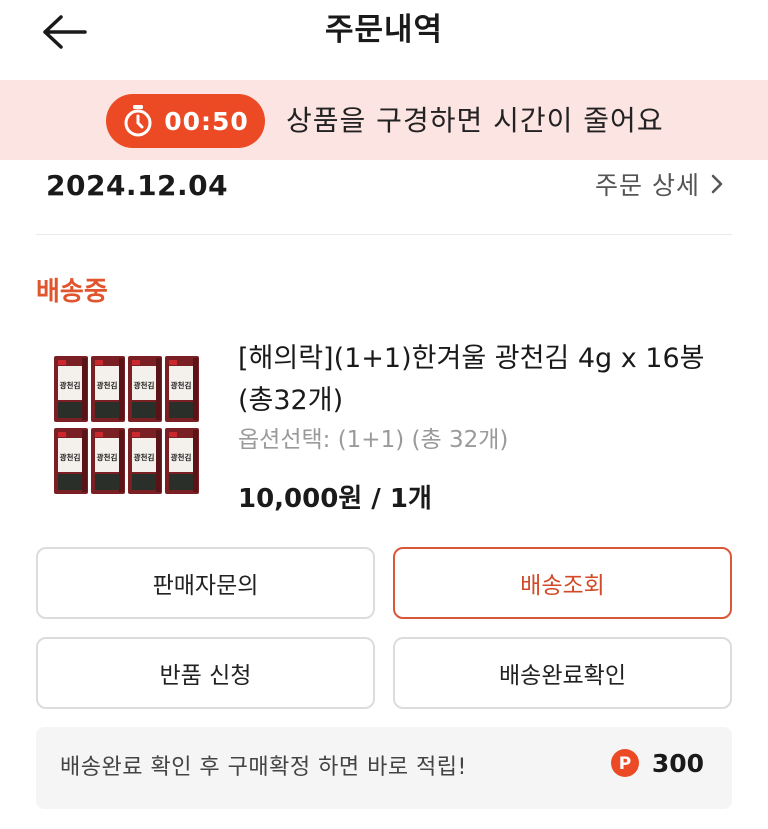 This screenshot has height=829, width=768. I want to click on product-thumbnail: 광천김 광천김 광천김 광천김광천김 광천김 광천김 광천김, so click(128, 426).